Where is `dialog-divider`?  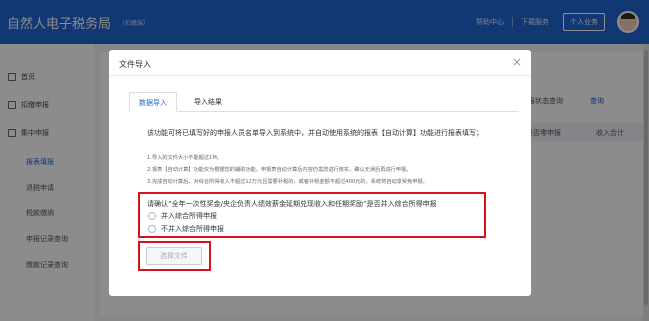 dialog-divider is located at coordinates (320, 75).